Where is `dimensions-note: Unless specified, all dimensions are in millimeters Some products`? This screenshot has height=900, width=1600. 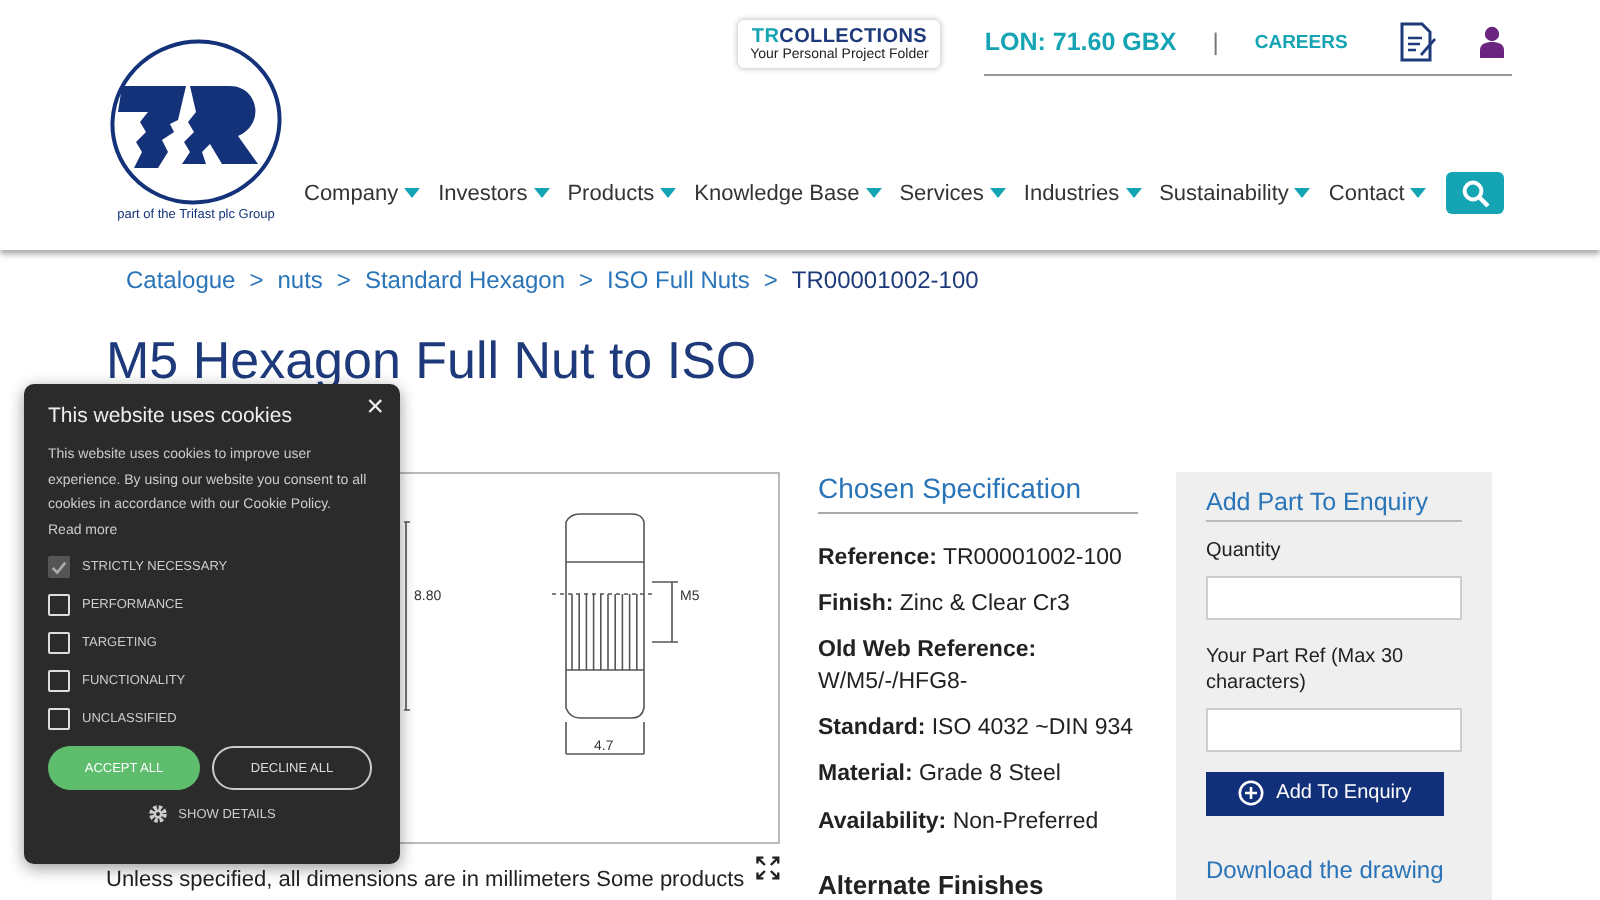
dimensions-note: Unless specified, all dimensions are in millimeters Some products is located at coordinates (425, 881).